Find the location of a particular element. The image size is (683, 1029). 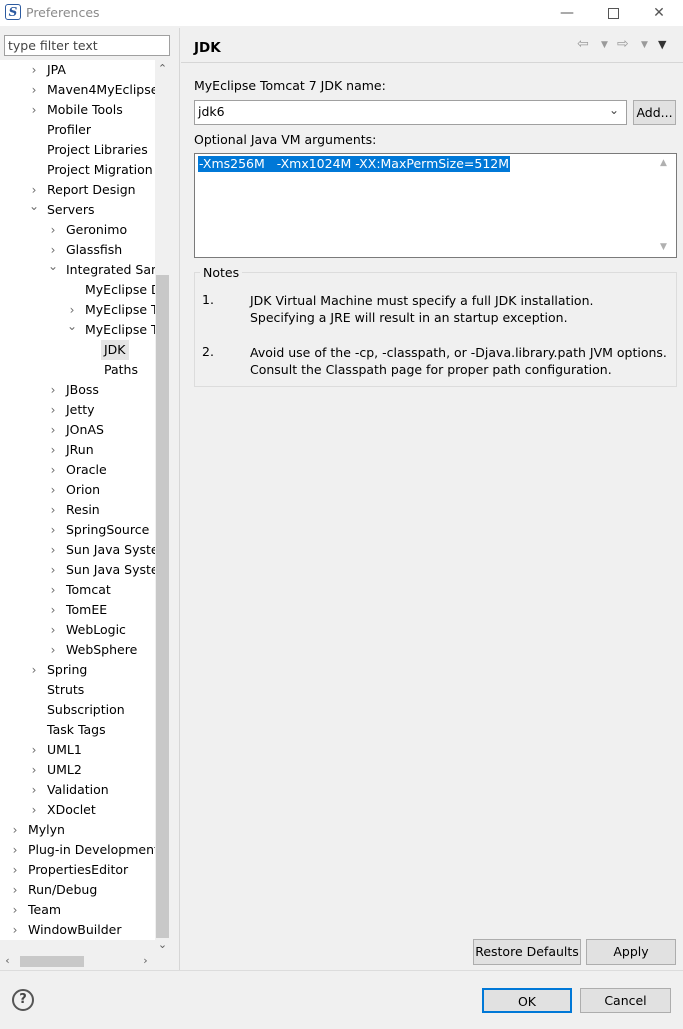

tree-item: › WindowBuilder is located at coordinates (77, 930).